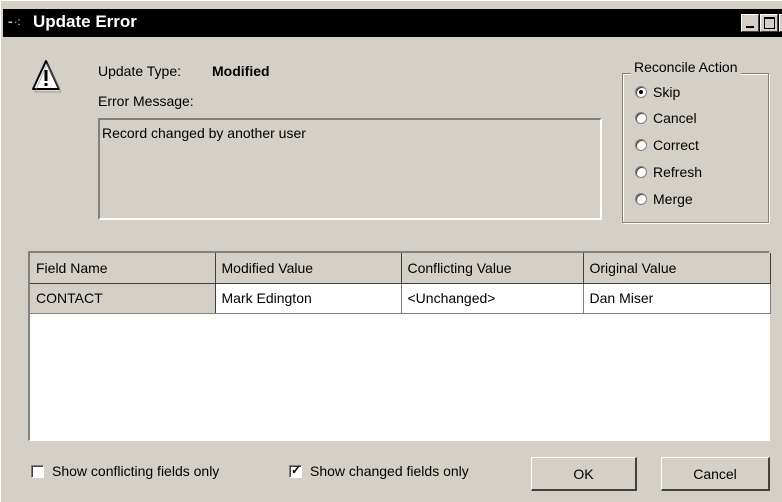 The image size is (782, 502). I want to click on error-message-box: Record changed by another user, so click(350, 169).